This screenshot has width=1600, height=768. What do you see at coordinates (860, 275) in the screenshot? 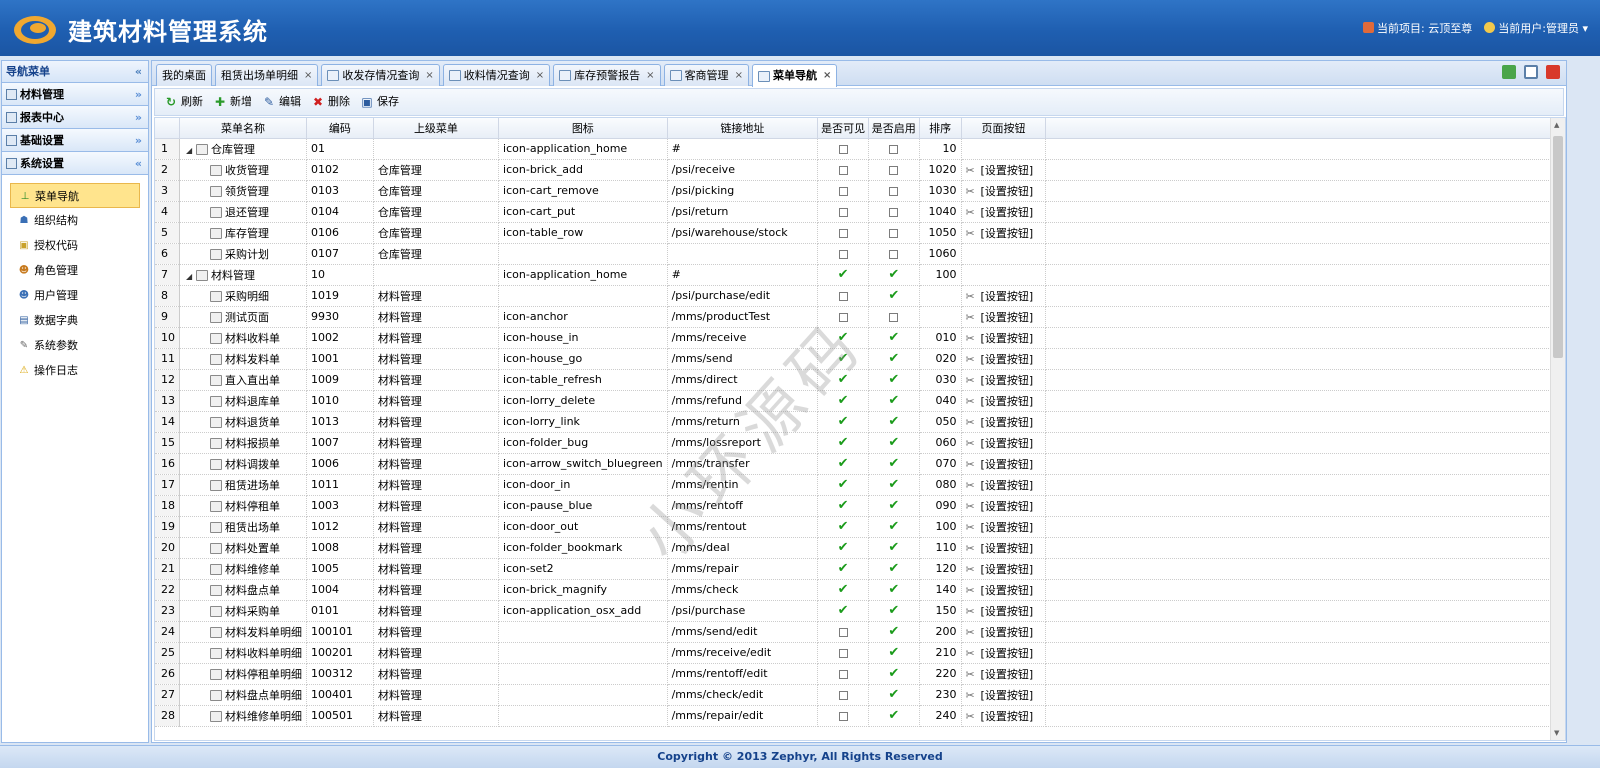
I see `table-row: 7 ◢ 材料管理 10 icon-application_home # ✔ ✔ 100` at bounding box center [860, 275].